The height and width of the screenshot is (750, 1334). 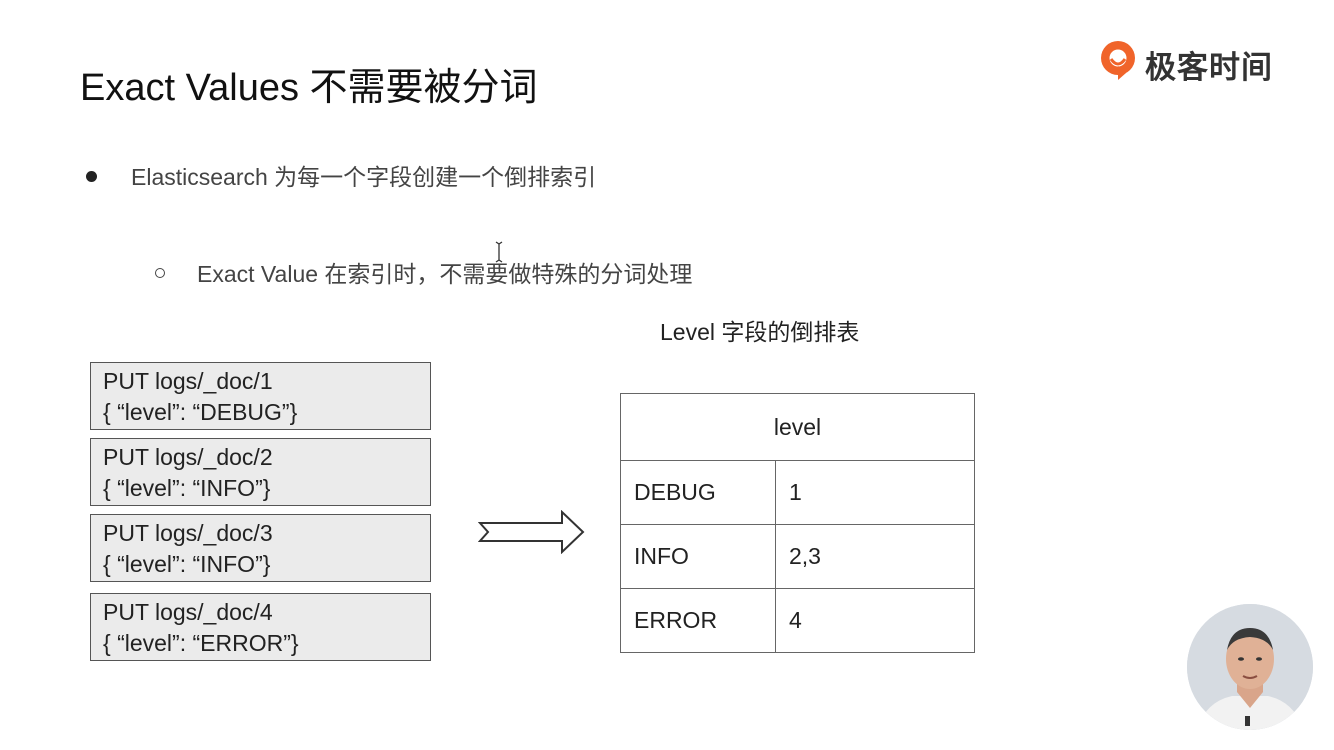 I want to click on document-box: PUT logs/_doc/1 { “level”: “DEBUG”}, so click(x=260, y=396).